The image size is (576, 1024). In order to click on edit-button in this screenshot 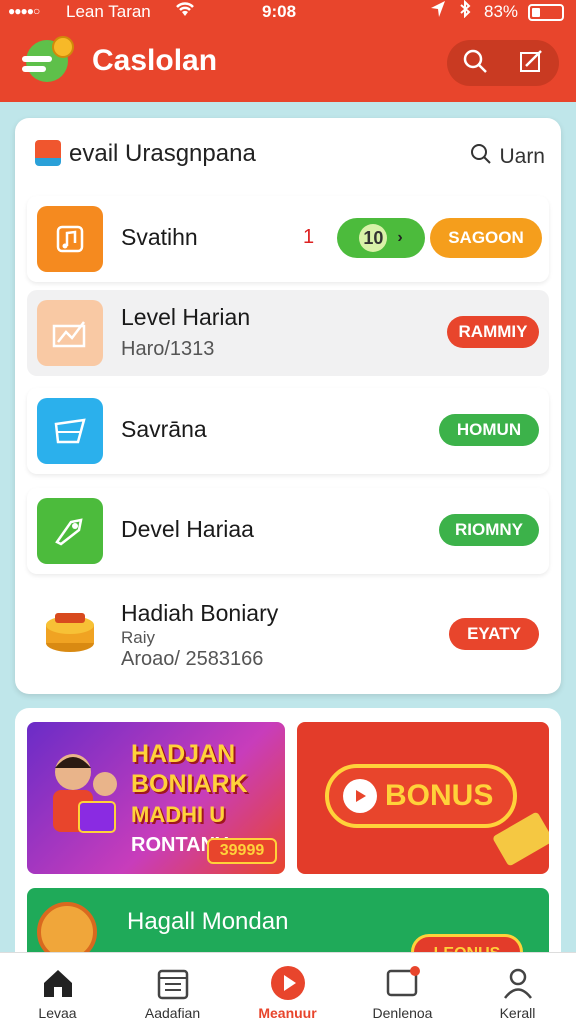, I will do `click(531, 63)`.